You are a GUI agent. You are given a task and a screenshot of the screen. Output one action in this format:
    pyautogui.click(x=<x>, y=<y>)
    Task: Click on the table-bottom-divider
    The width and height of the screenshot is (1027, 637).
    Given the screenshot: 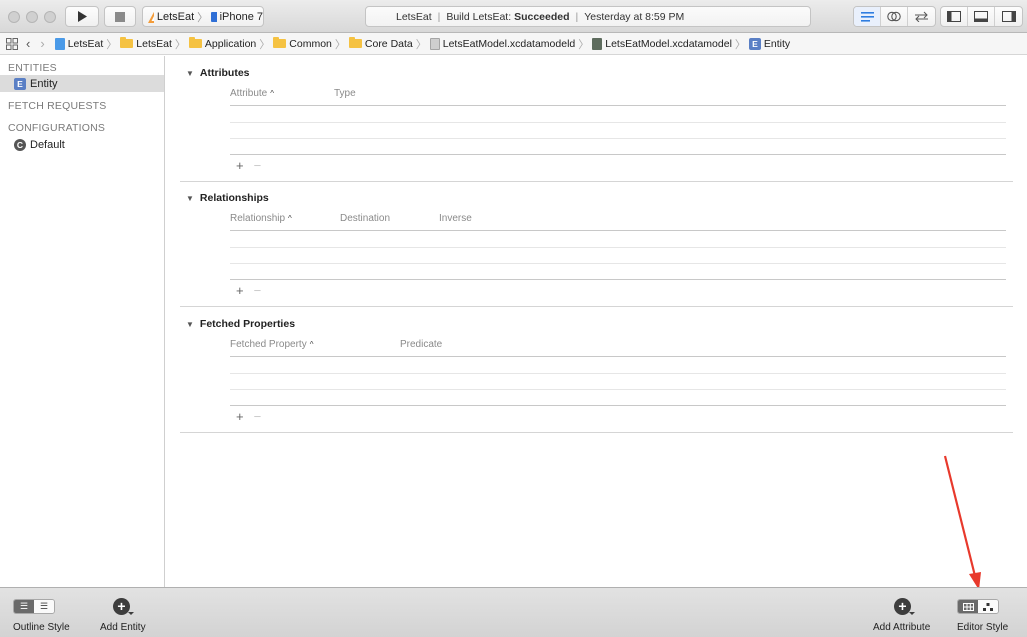 What is the action you would take?
    pyautogui.click(x=618, y=405)
    